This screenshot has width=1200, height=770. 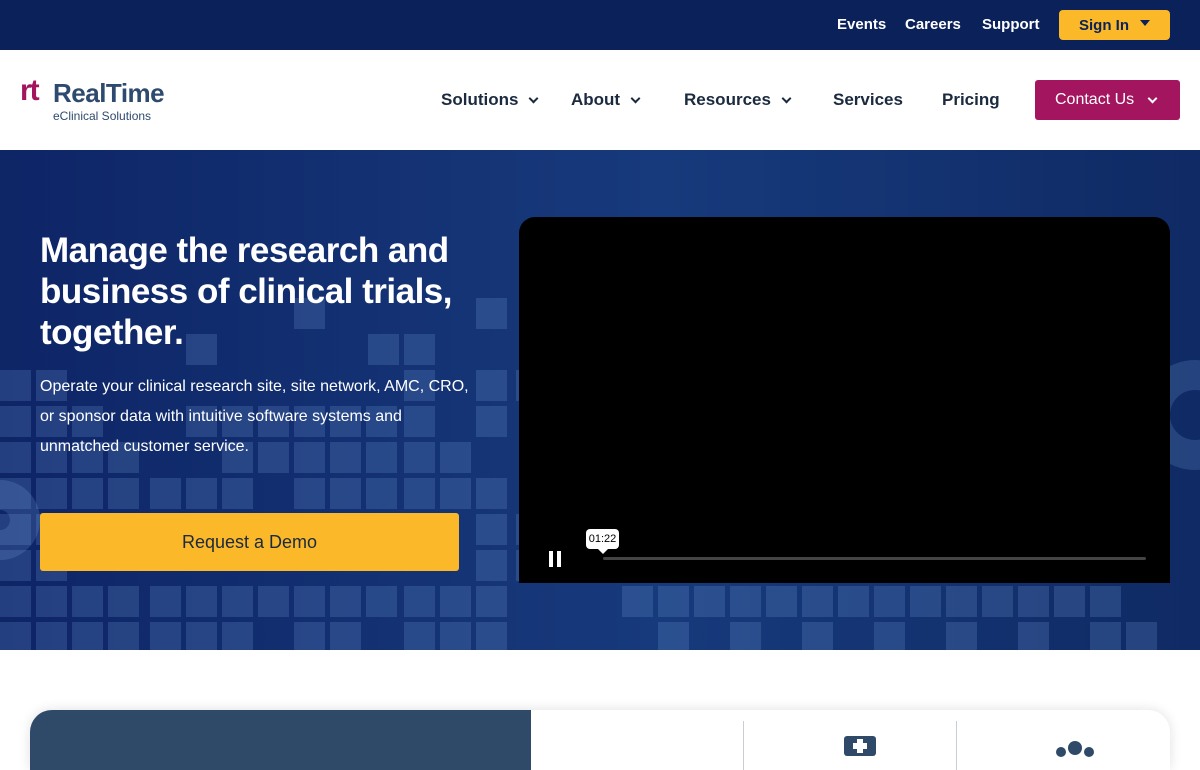 I want to click on contact-us-button: Contact Us, so click(x=1107, y=100).